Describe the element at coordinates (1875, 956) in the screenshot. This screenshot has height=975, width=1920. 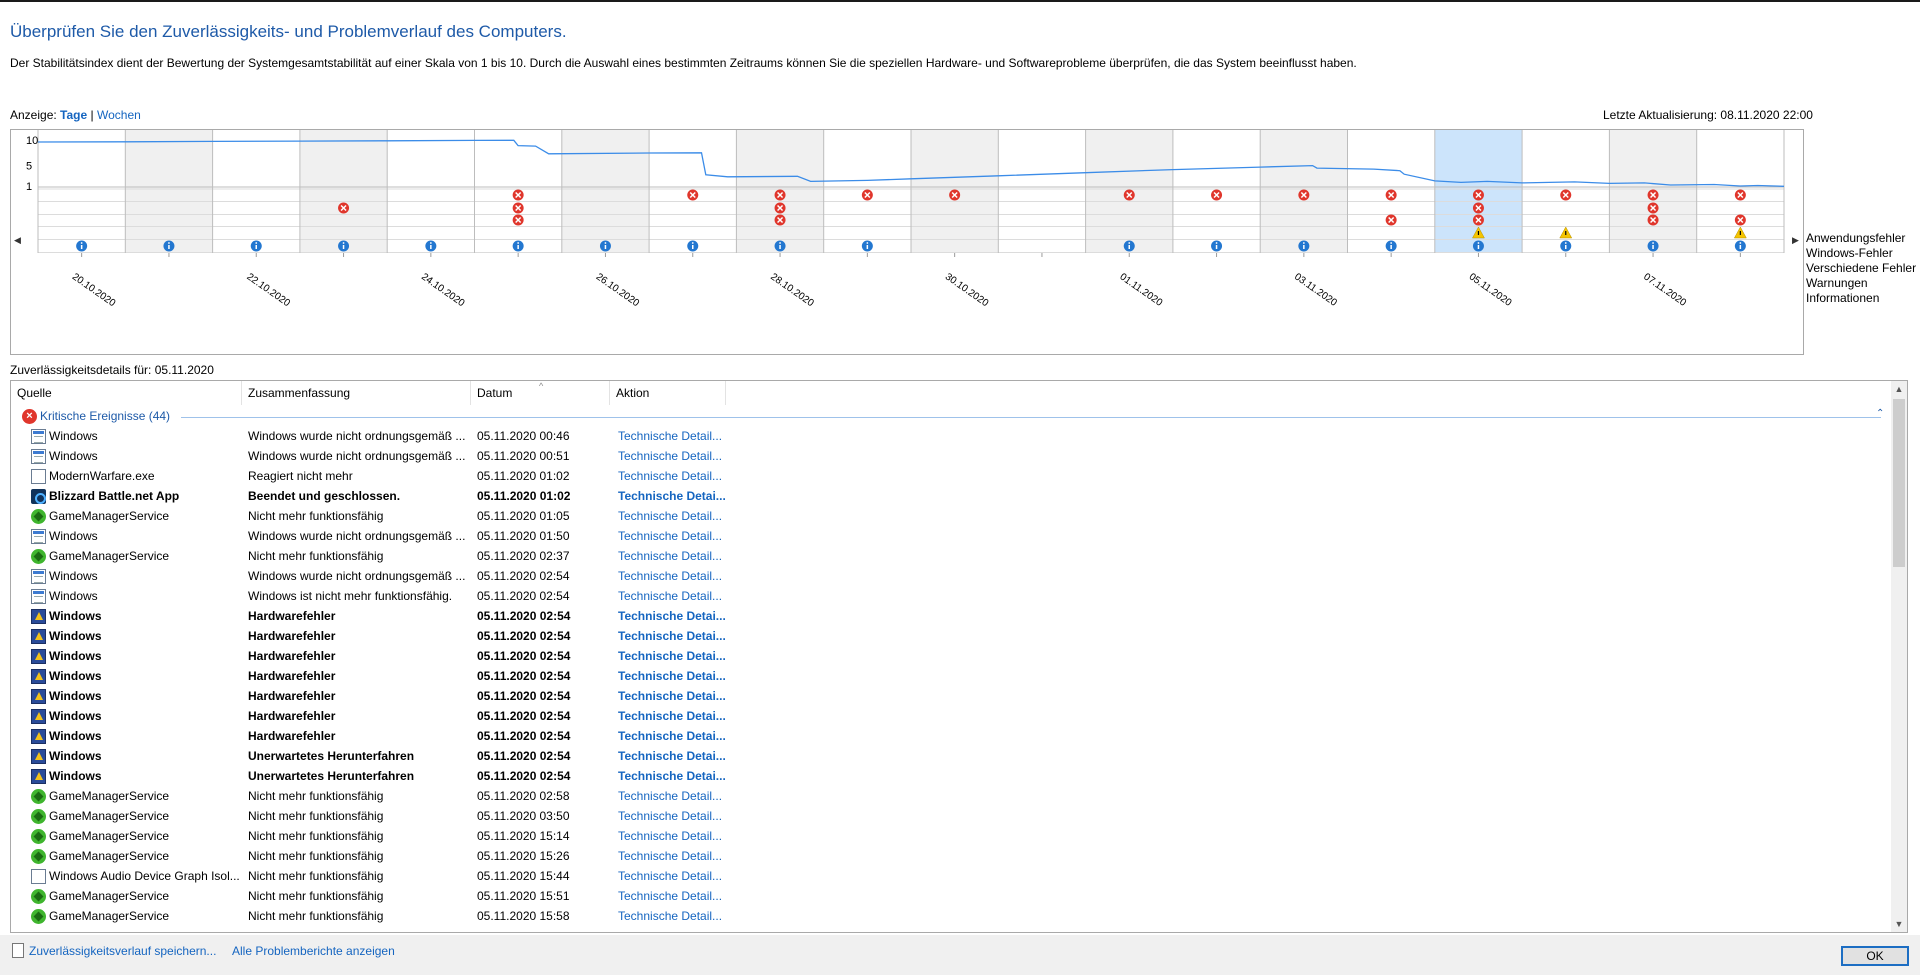
I see `ok-button: OK` at that location.